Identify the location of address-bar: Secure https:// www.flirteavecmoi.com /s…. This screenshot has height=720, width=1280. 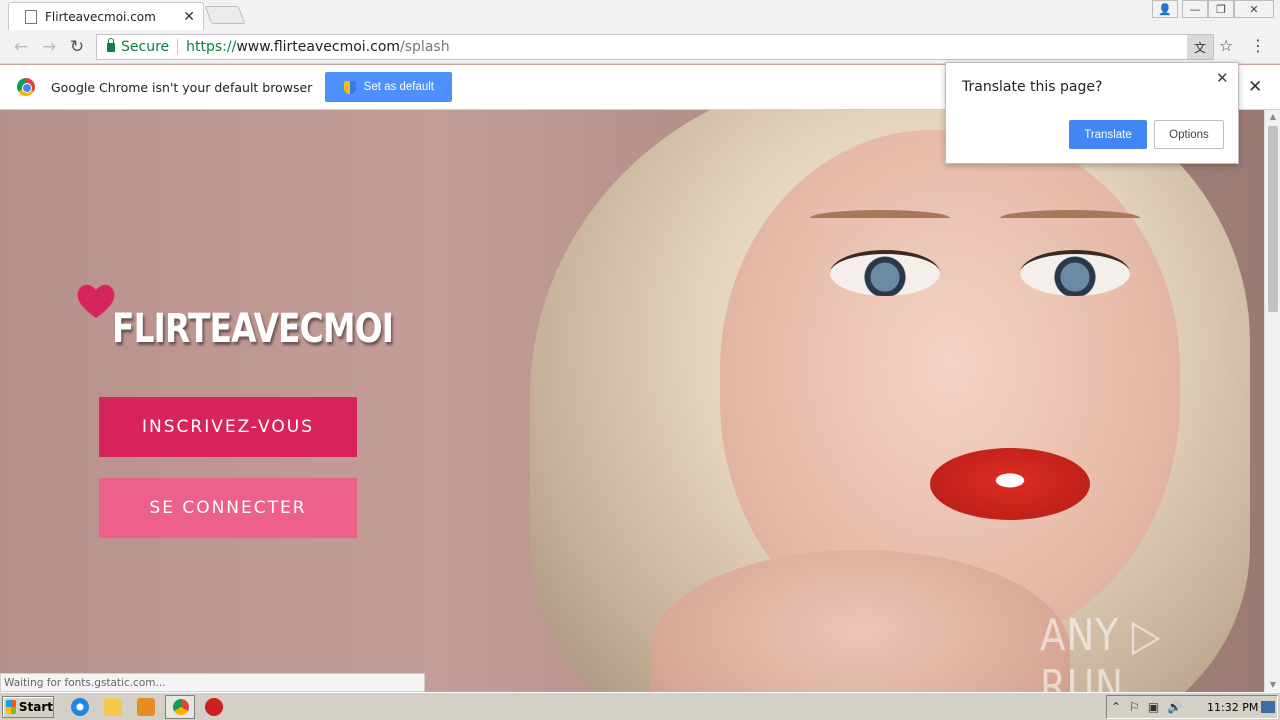
(655, 47).